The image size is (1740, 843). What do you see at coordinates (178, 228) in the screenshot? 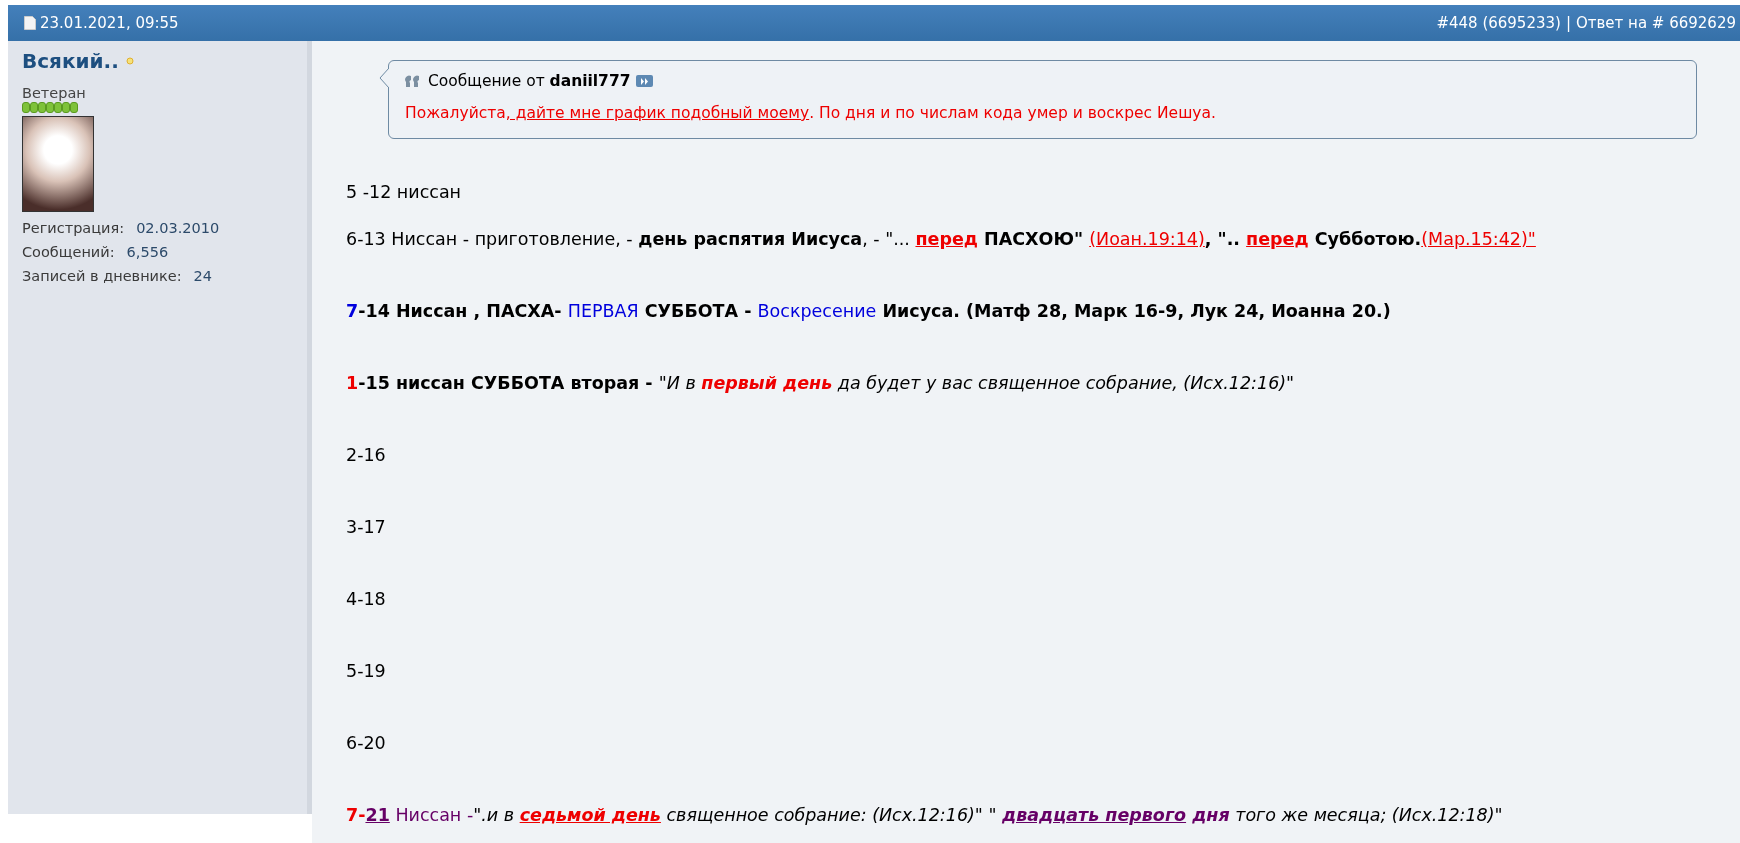
I see `stat-value: 02.03.2010` at bounding box center [178, 228].